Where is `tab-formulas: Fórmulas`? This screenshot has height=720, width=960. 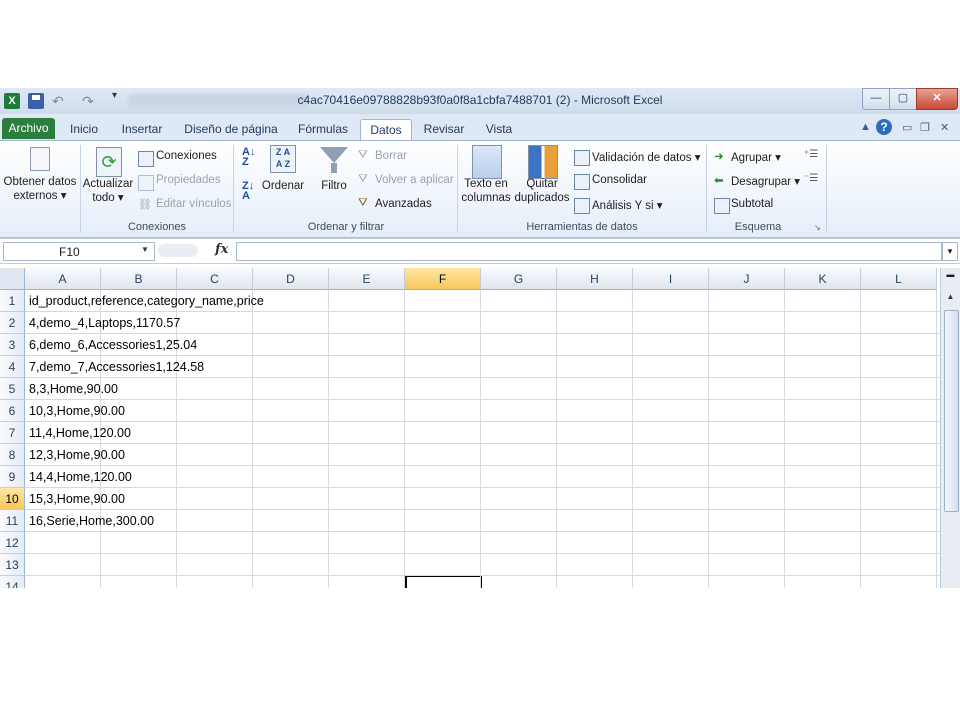
tab-formulas: Fórmulas is located at coordinates (323, 129).